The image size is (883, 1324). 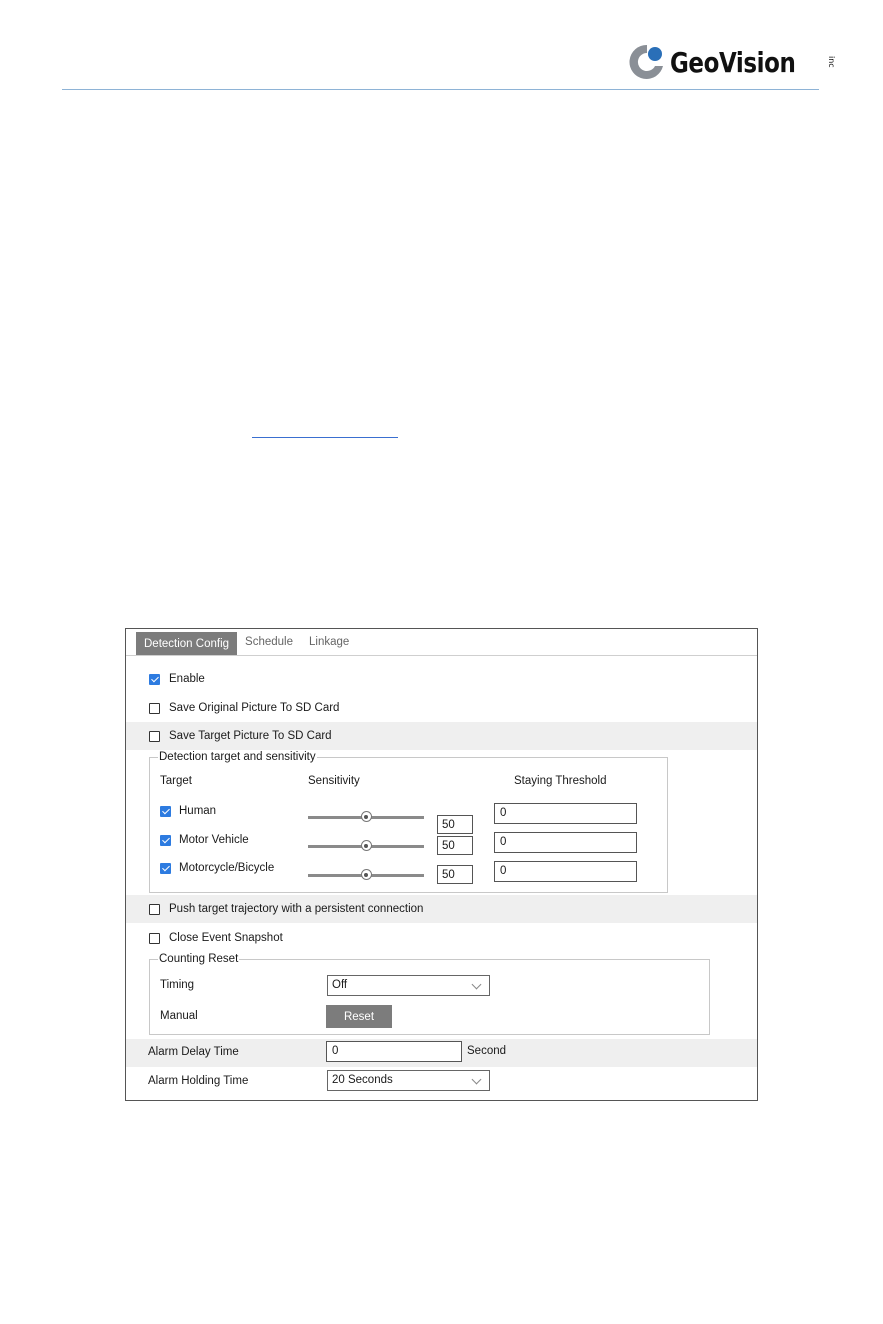 I want to click on timing-label: Timing, so click(x=177, y=985).